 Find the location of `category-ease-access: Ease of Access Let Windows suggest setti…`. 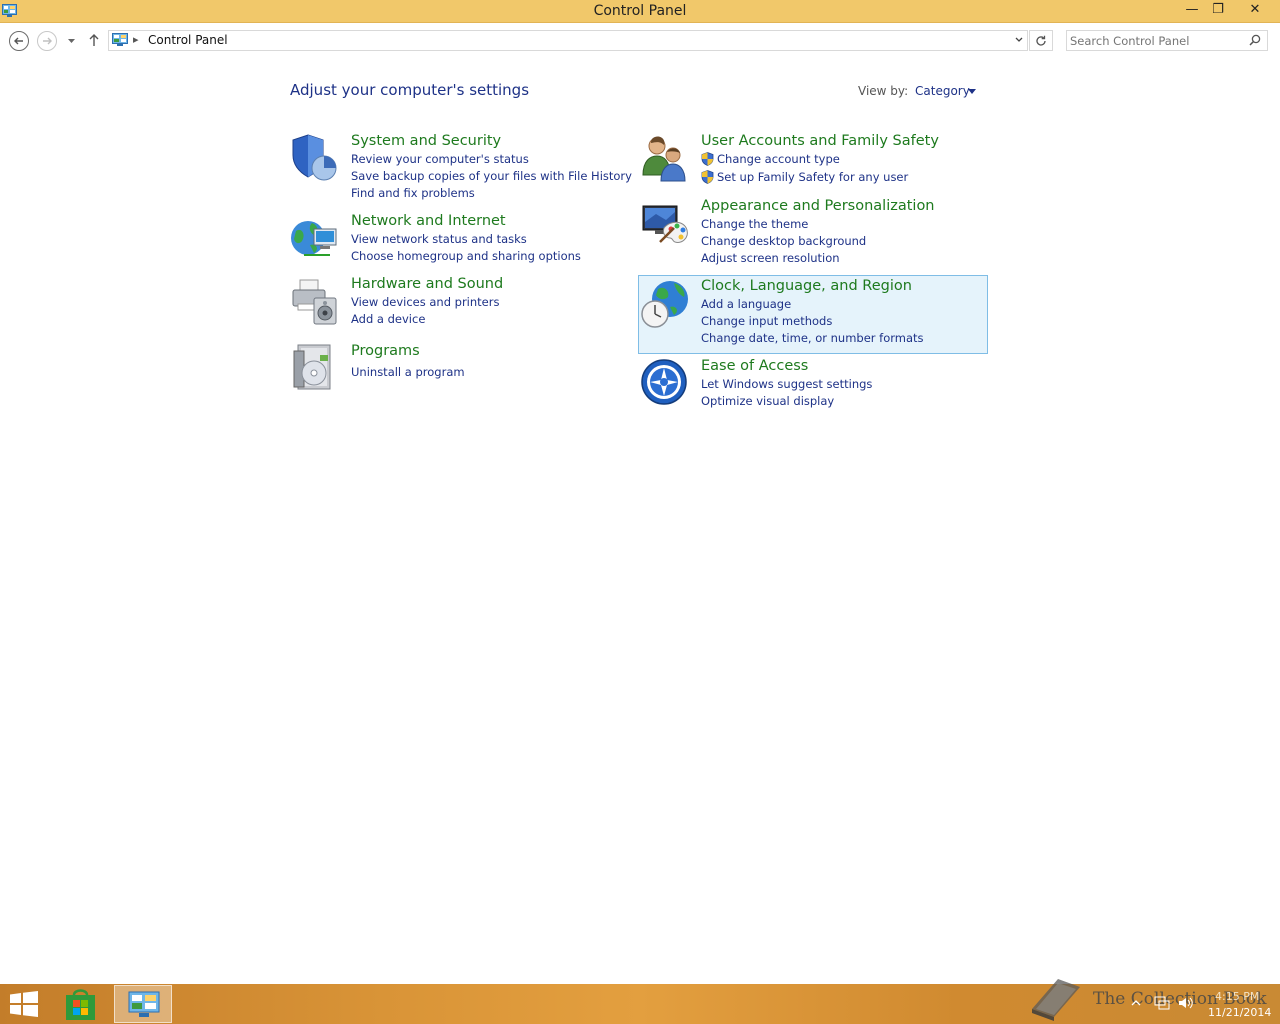

category-ease-access: Ease of Access Let Windows suggest setti… is located at coordinates (813, 386).